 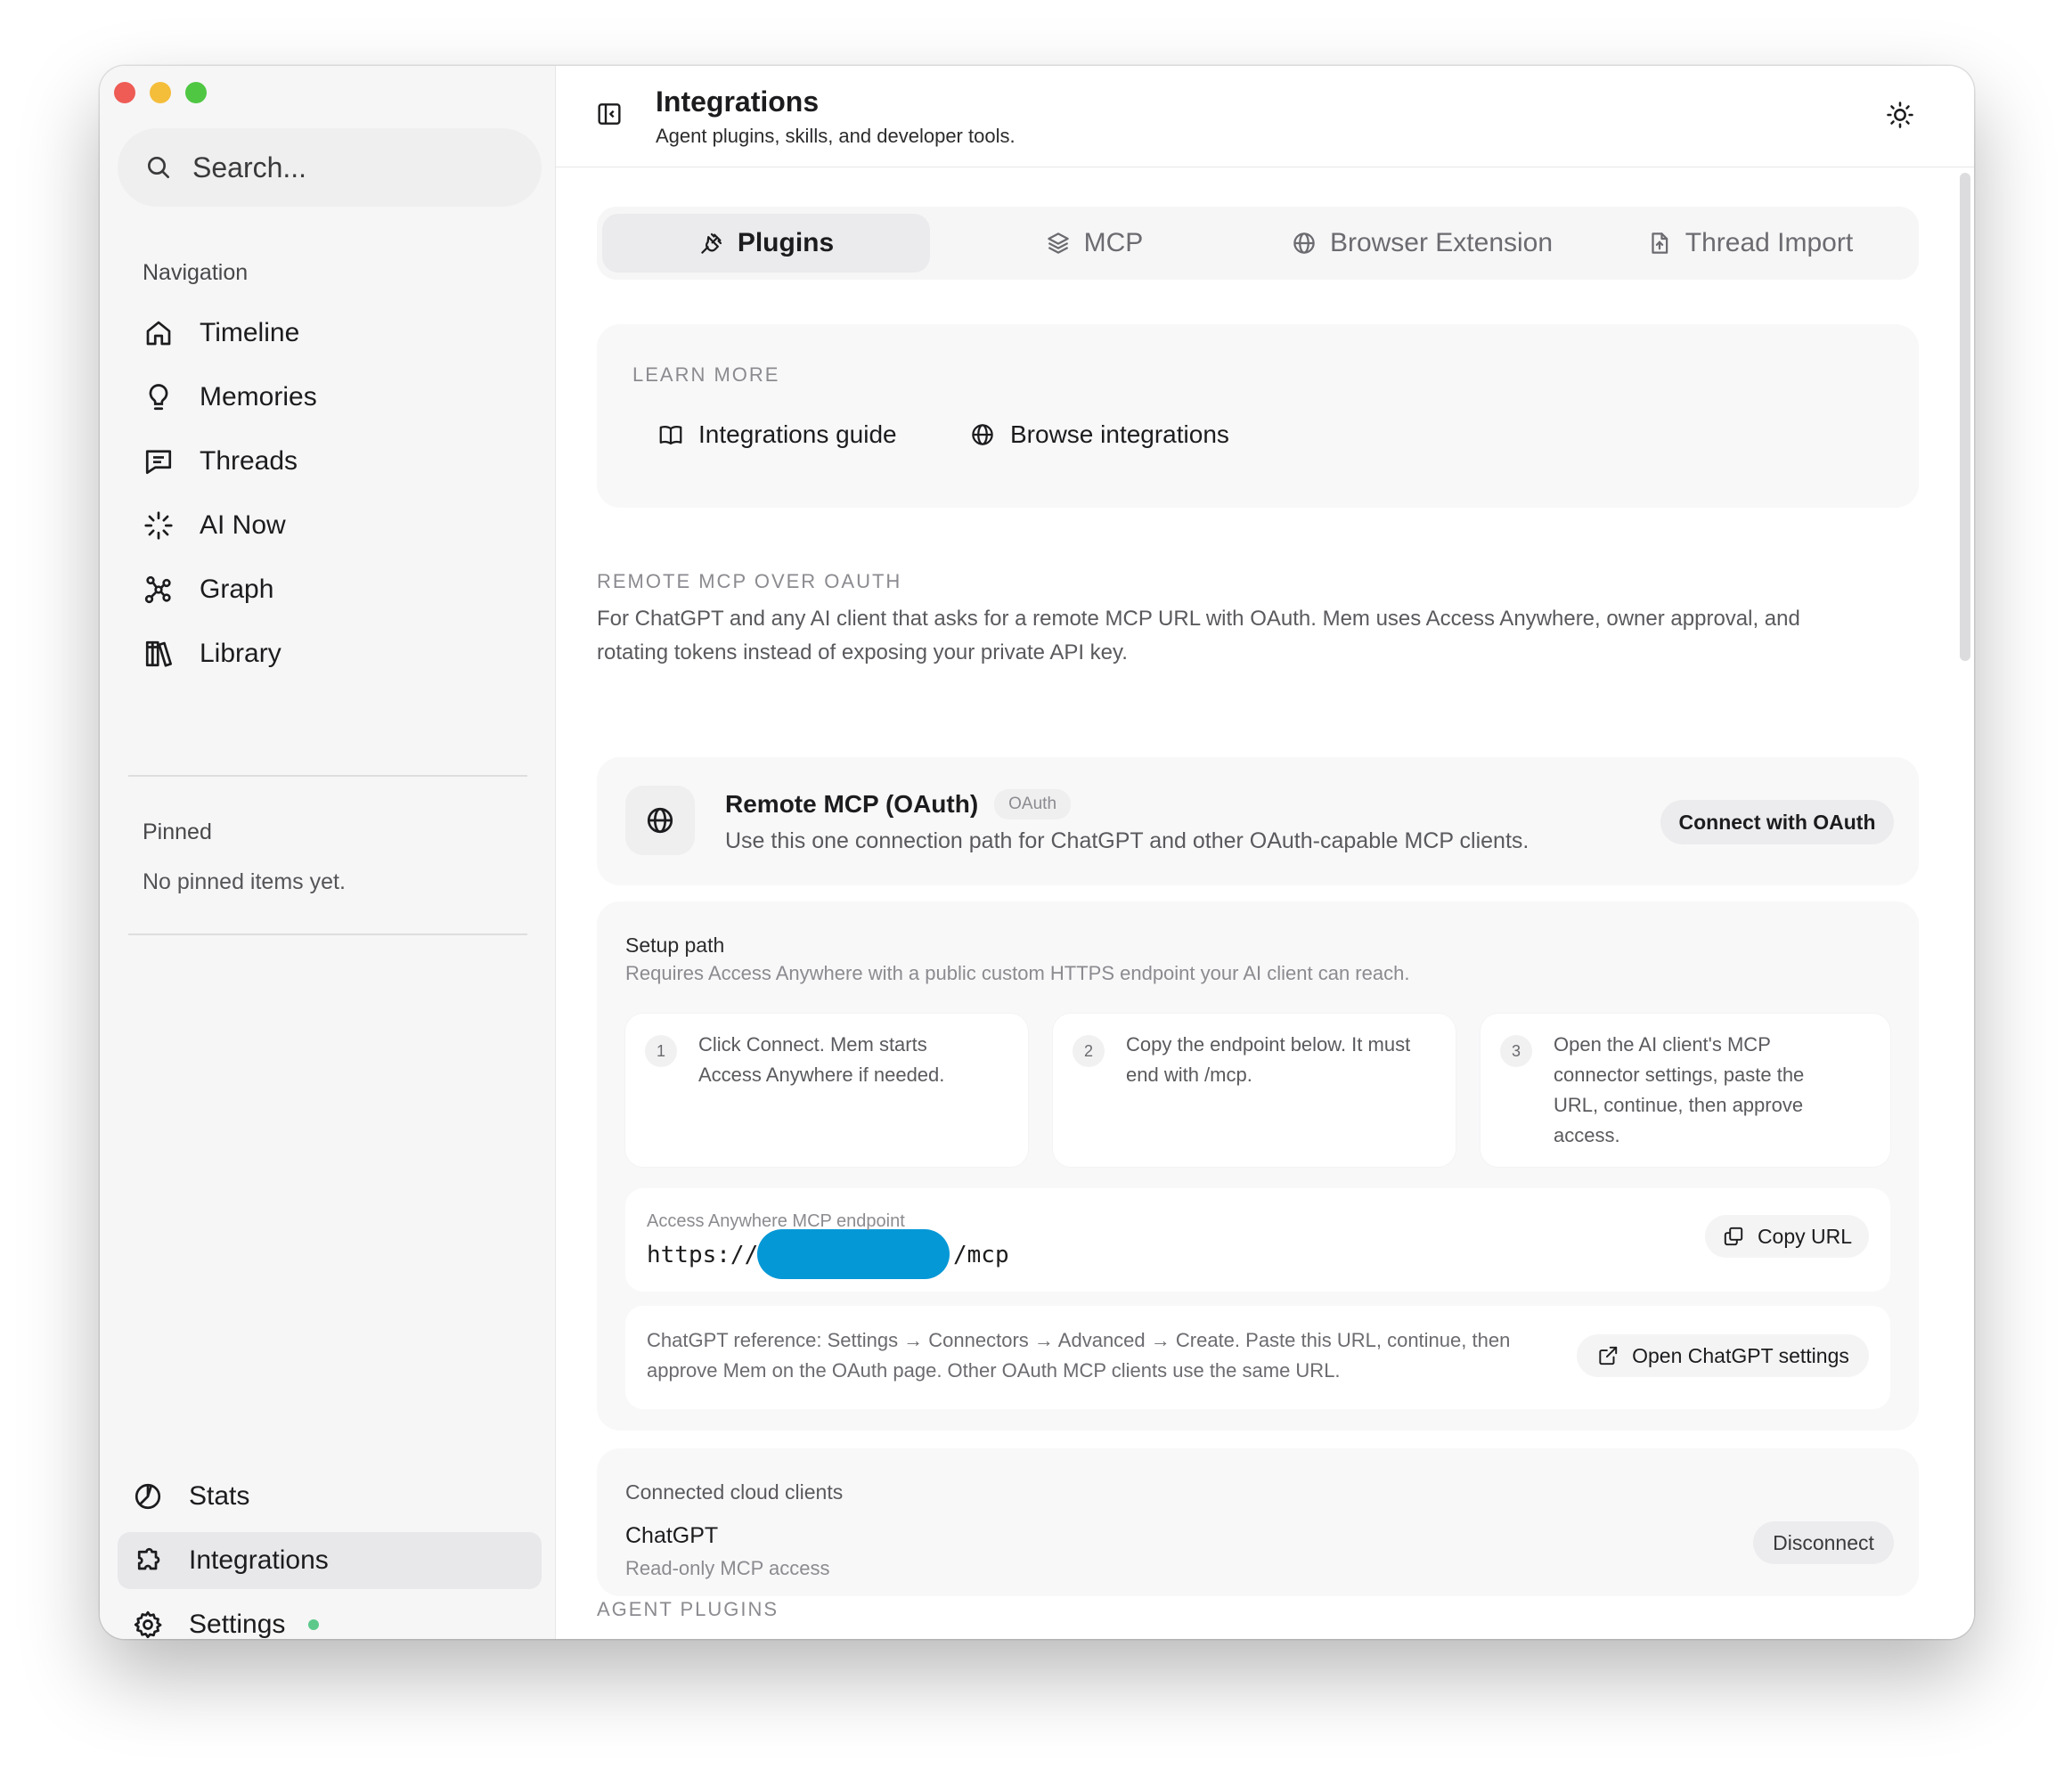 I want to click on step-line: connector settings, paste the, so click(x=1679, y=1075).